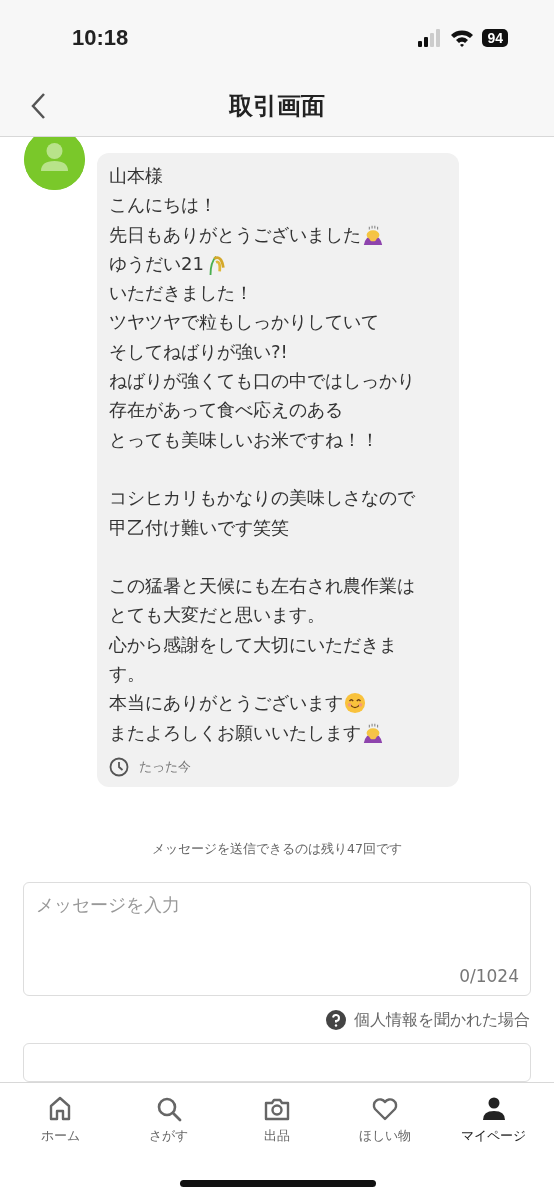 Image resolution: width=554 pixels, height=1200 pixels. What do you see at coordinates (198, 351) in the screenshot?
I see `message-line: そしてねばりが強い?!` at bounding box center [198, 351].